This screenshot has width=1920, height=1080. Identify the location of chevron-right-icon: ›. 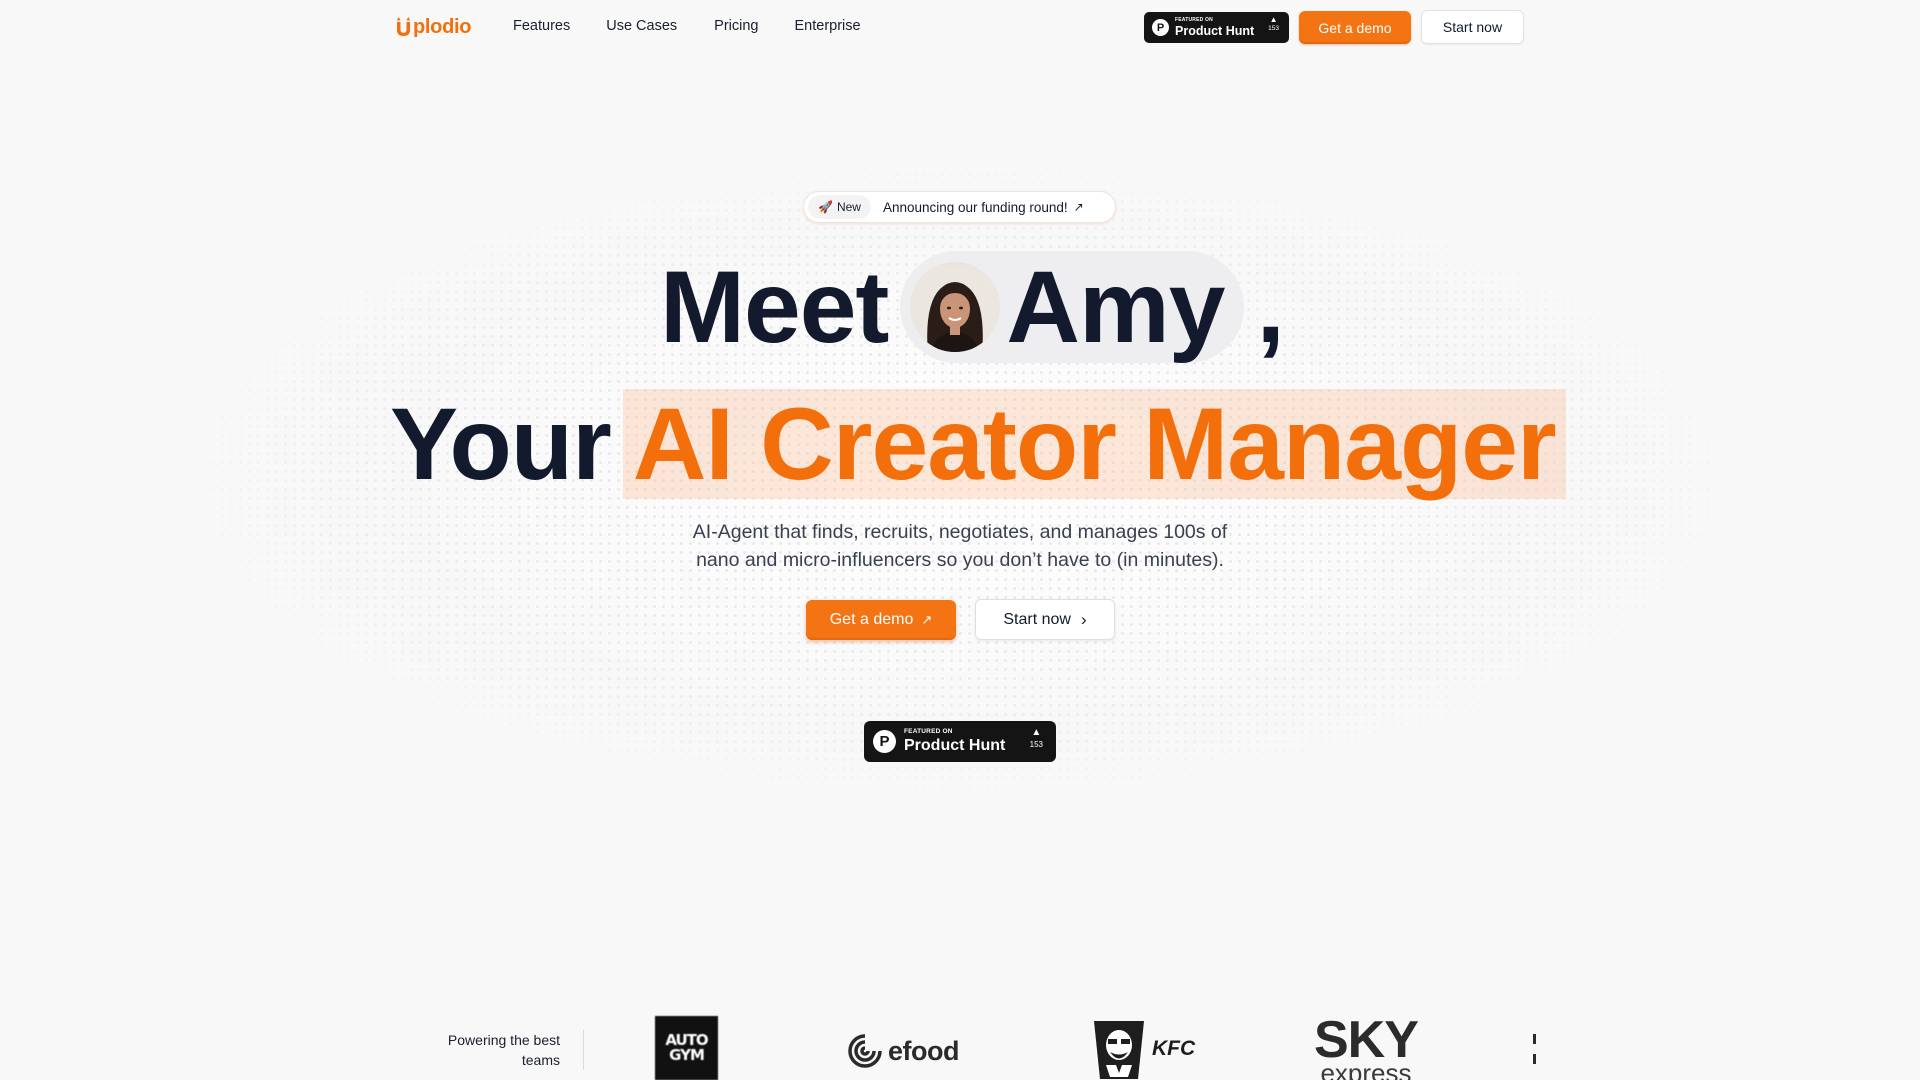
(1083, 619).